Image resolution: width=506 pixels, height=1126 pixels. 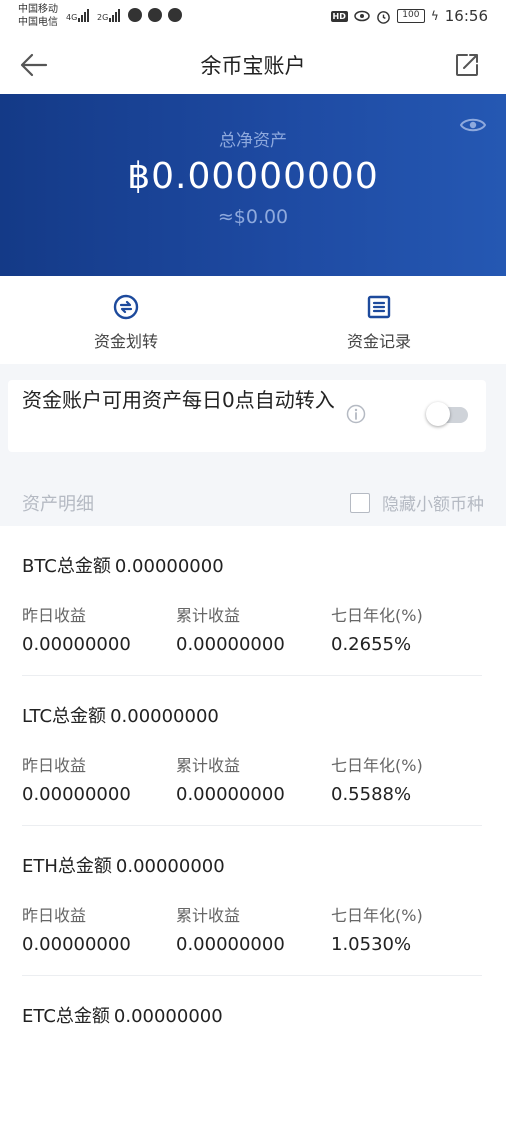 What do you see at coordinates (253, 176) in the screenshot?
I see `net-assets-value: ฿0.00000000` at bounding box center [253, 176].